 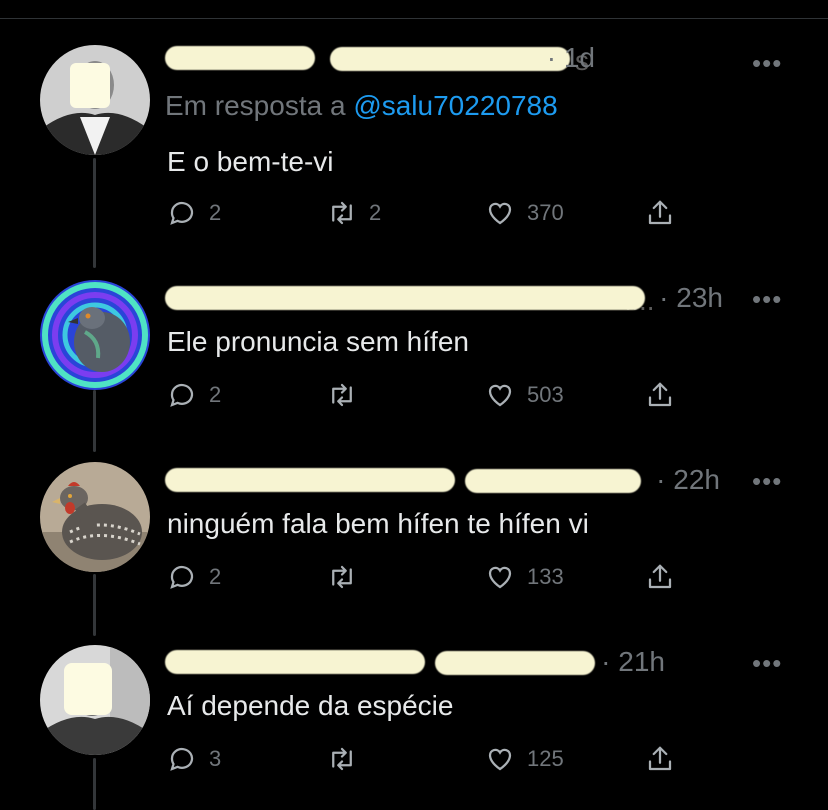 What do you see at coordinates (545, 758) in the screenshot?
I see `like-count: 125` at bounding box center [545, 758].